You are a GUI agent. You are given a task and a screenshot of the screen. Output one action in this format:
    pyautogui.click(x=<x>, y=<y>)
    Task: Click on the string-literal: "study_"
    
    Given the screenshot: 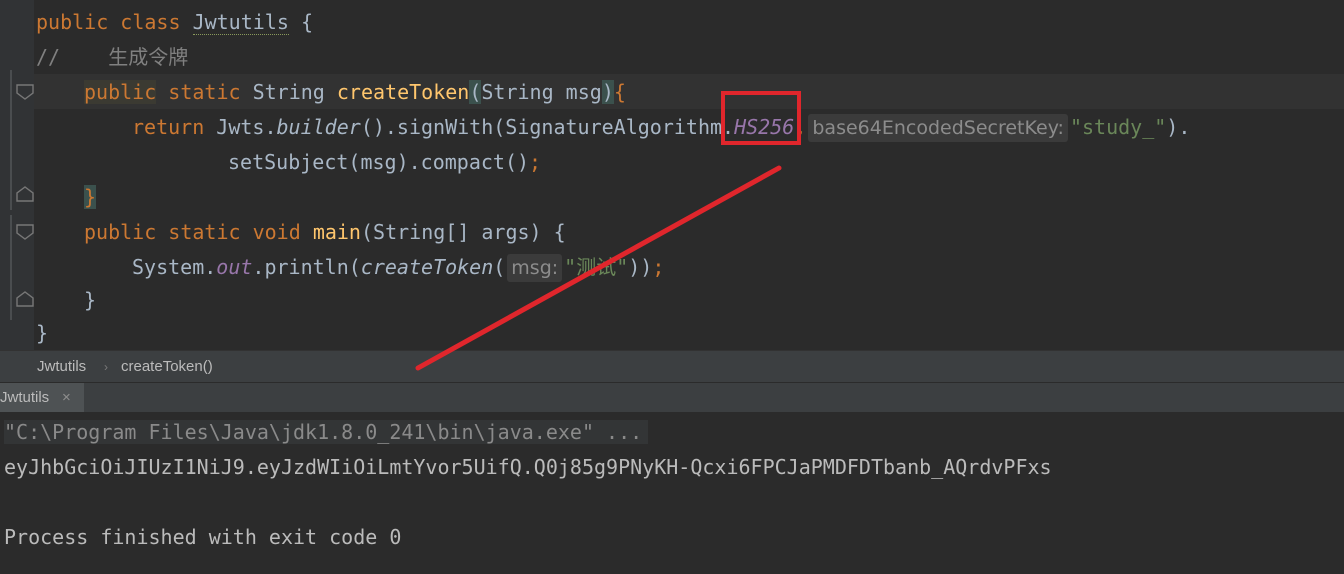 What is the action you would take?
    pyautogui.click(x=1118, y=127)
    